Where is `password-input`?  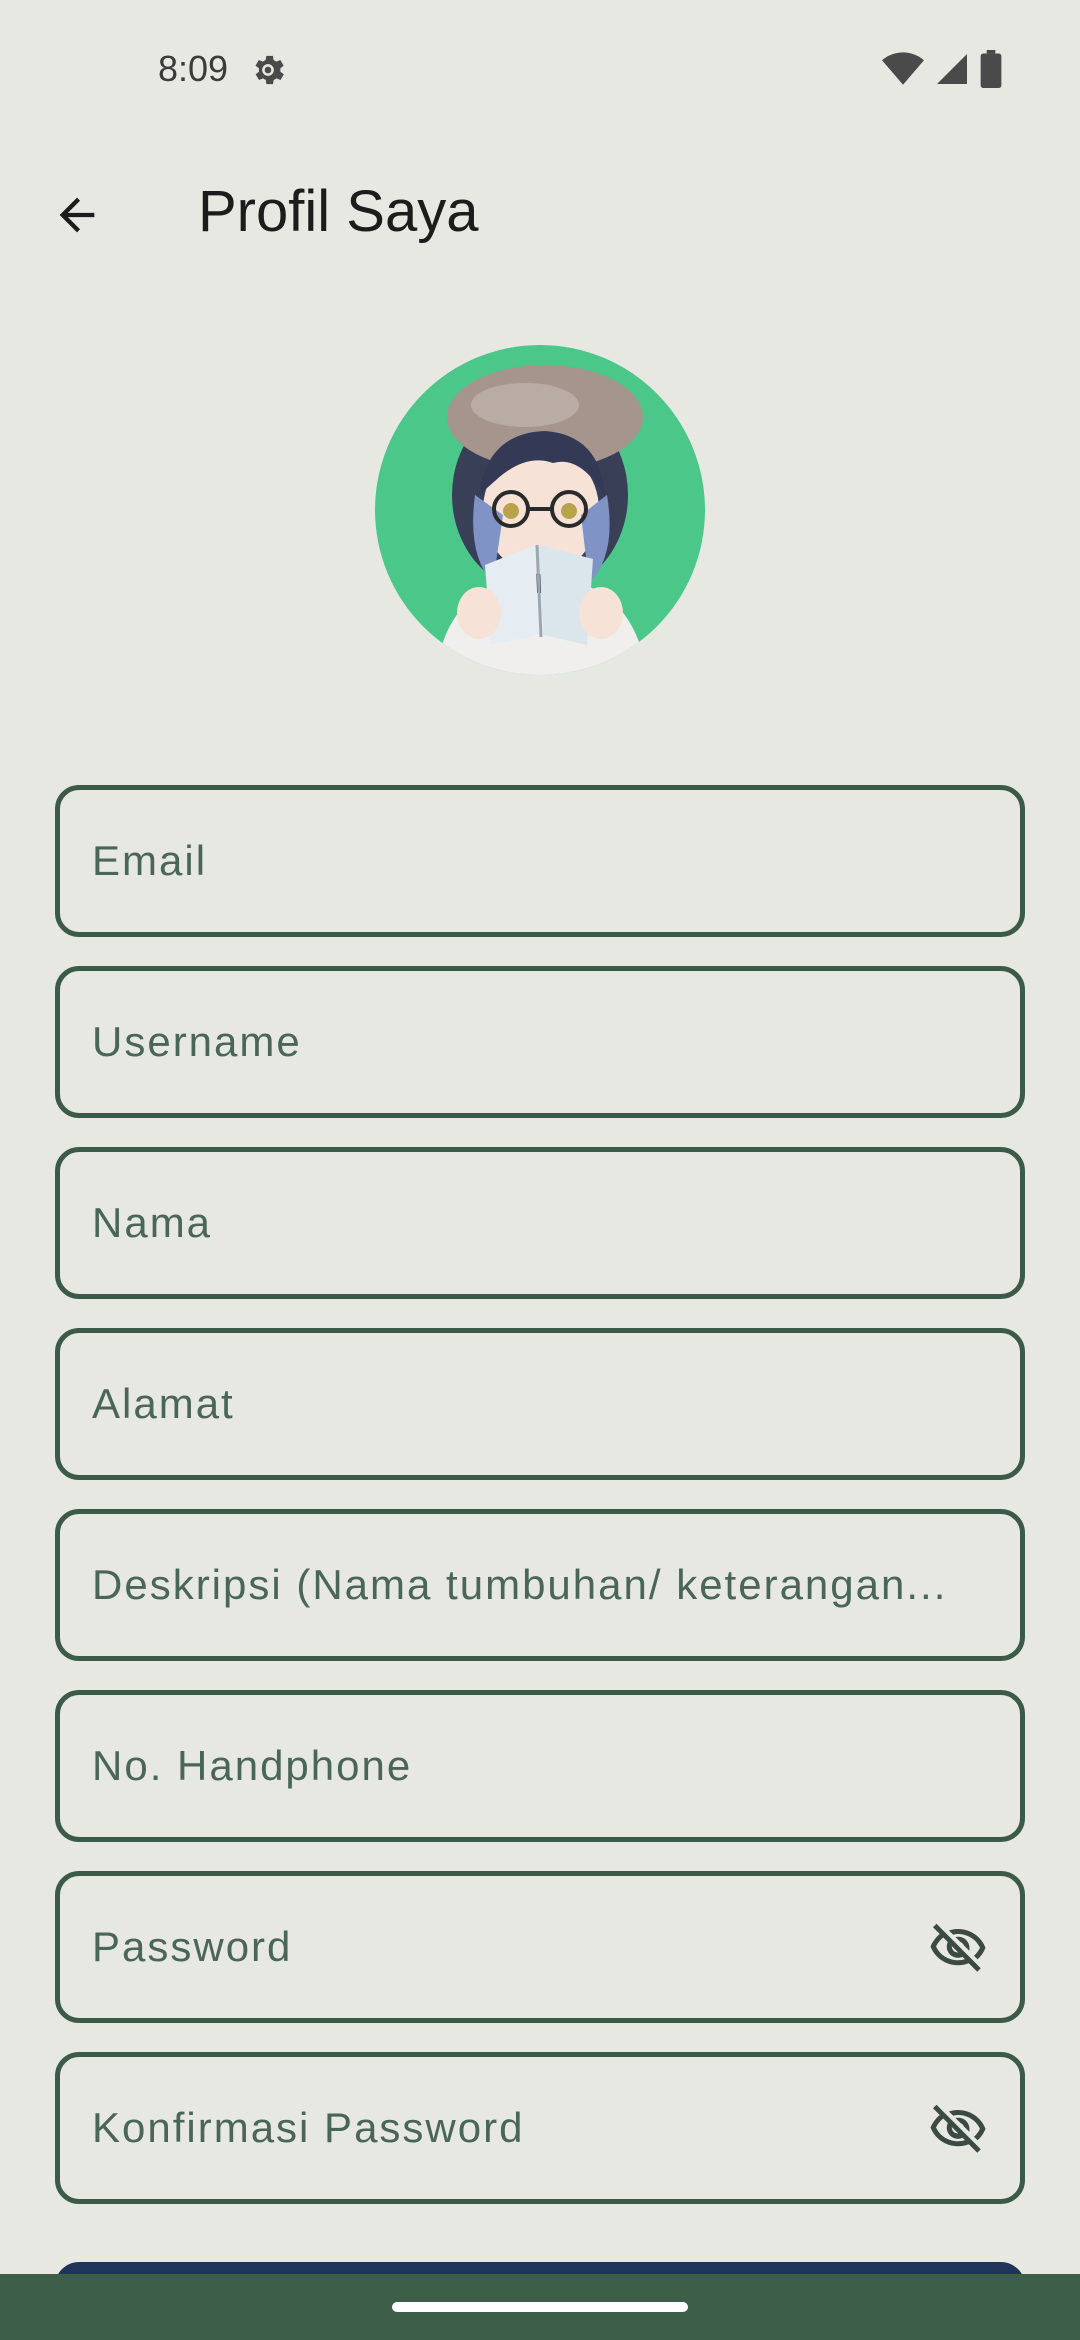 password-input is located at coordinates (482, 1947).